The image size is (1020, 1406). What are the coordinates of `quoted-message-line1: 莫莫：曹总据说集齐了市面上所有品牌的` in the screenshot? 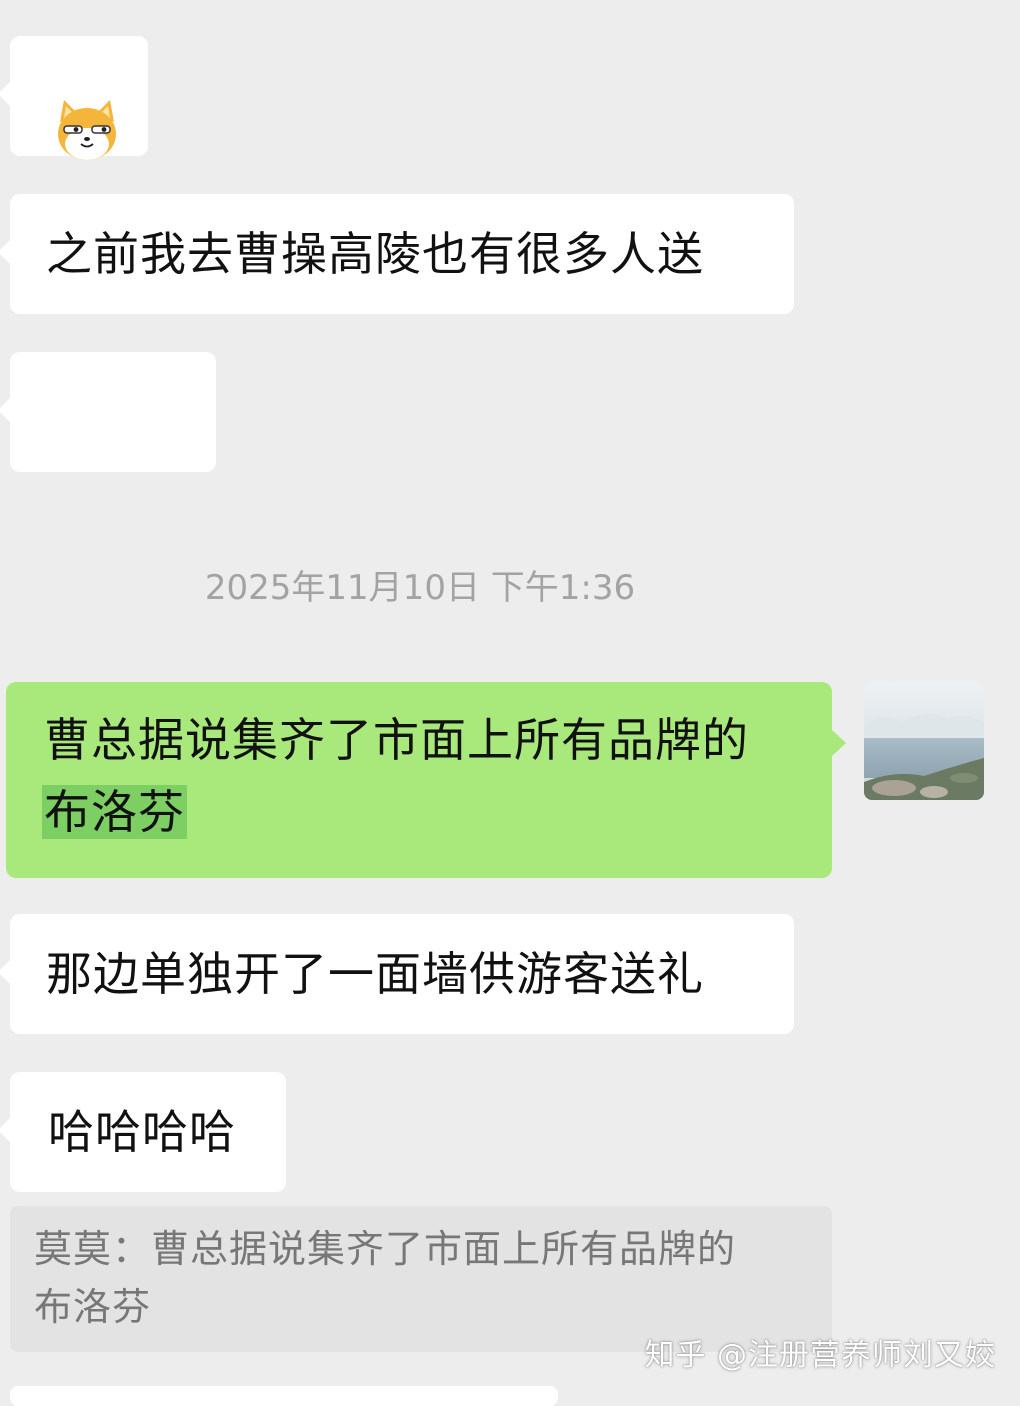 It's located at (385, 1249).